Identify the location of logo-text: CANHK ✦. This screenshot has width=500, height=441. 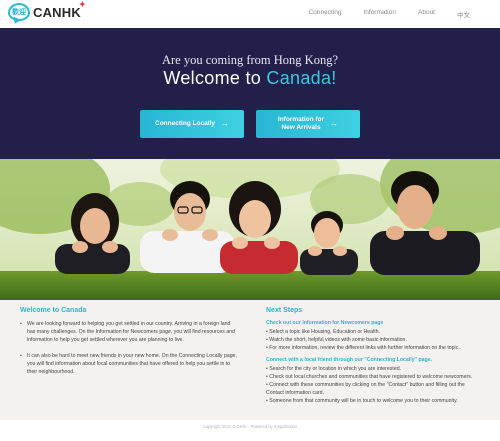
(59, 10).